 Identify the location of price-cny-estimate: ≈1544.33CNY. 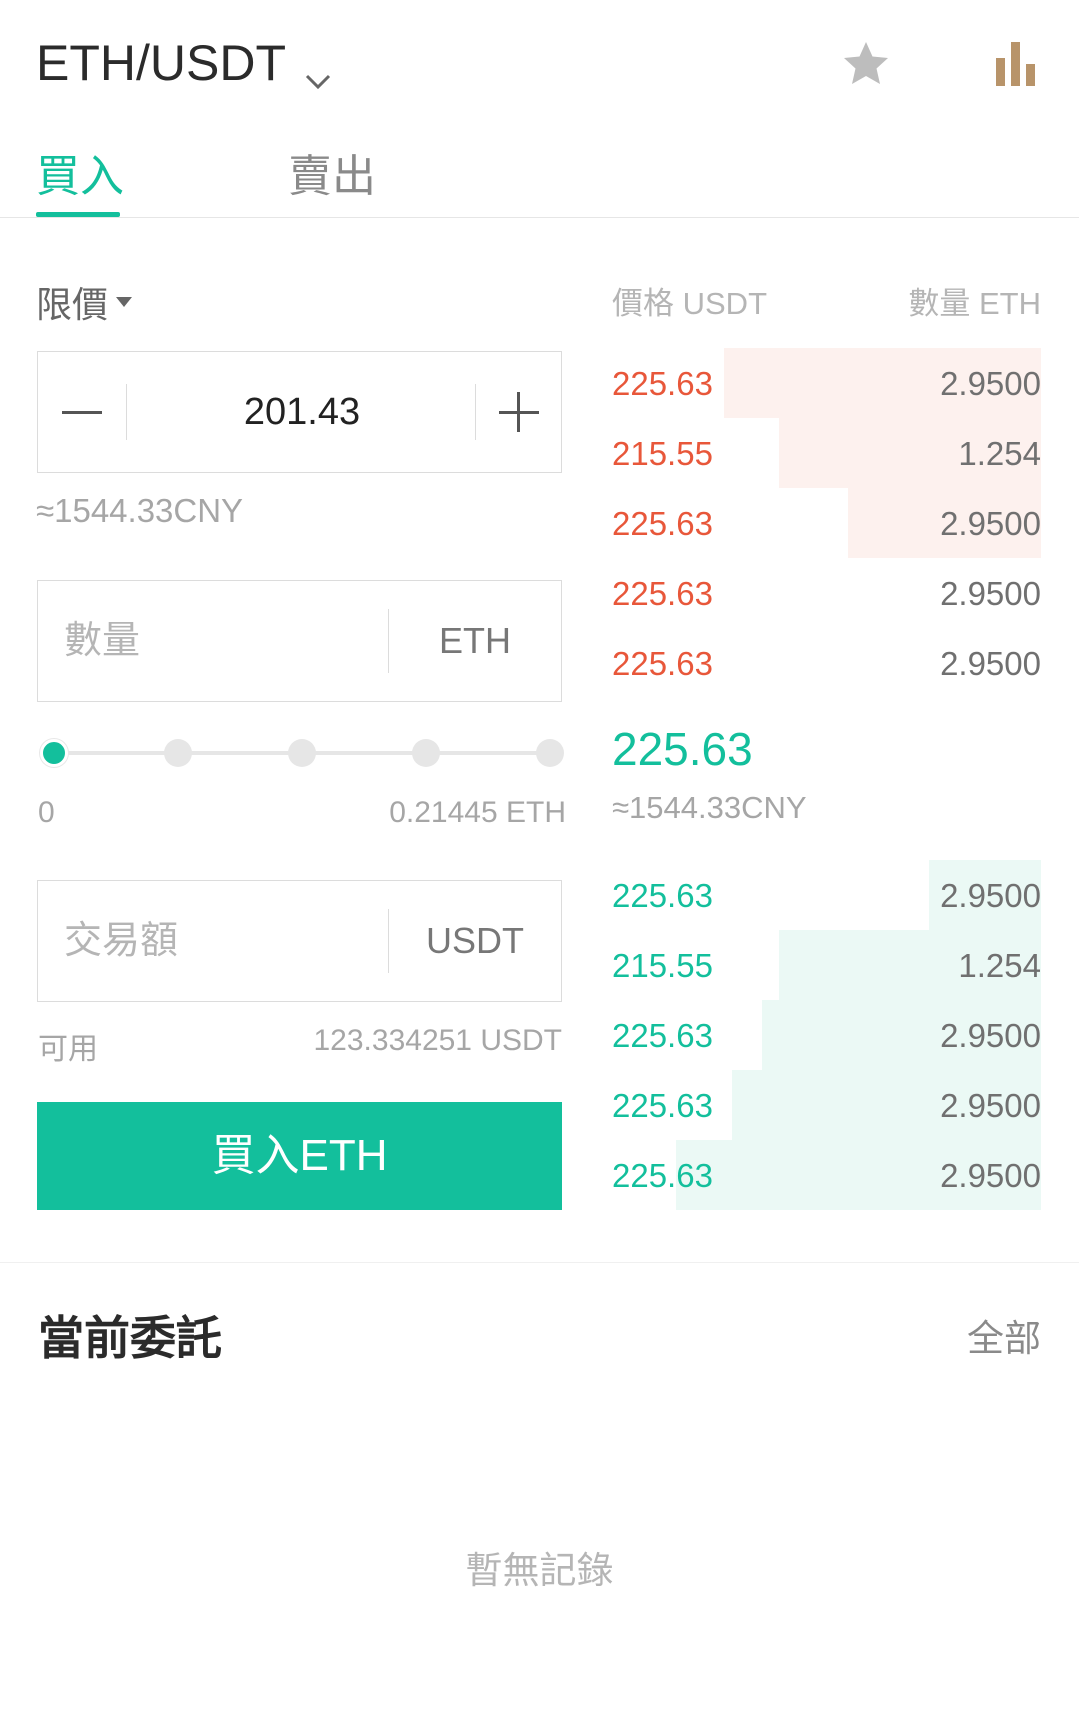
(140, 510).